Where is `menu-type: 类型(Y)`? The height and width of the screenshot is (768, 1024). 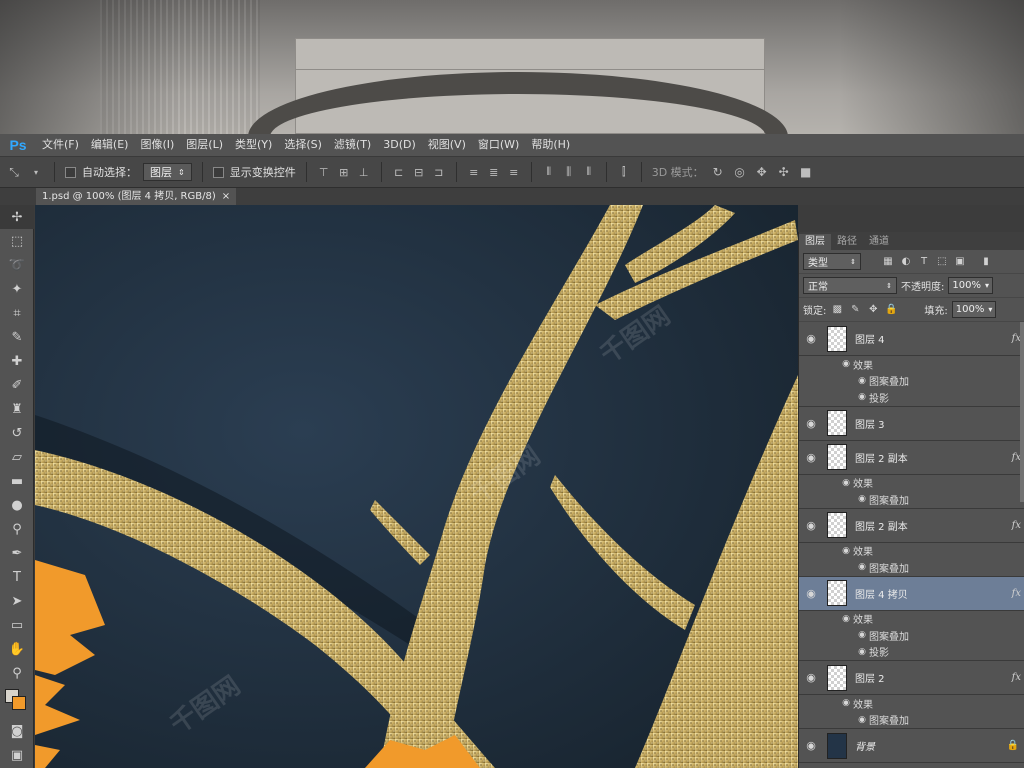 menu-type: 类型(Y) is located at coordinates (253, 145).